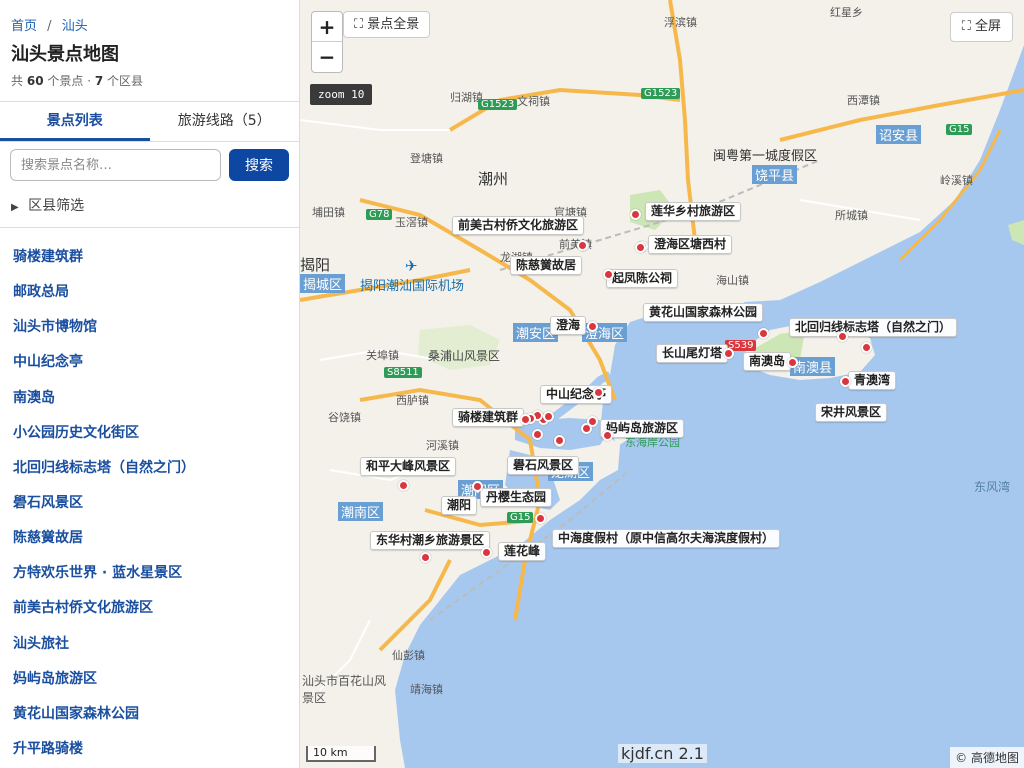 The height and width of the screenshot is (768, 1024). I want to click on poi-label: 澄海区塘西村, so click(690, 244).